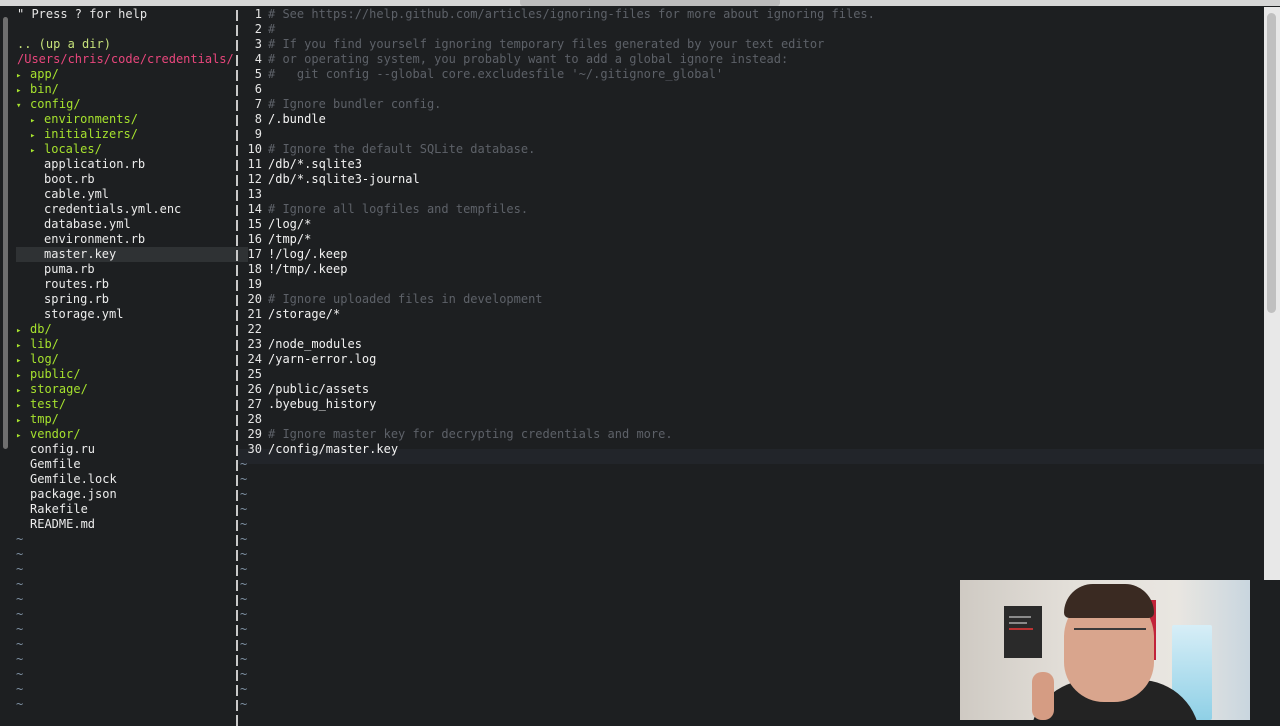  What do you see at coordinates (258, 74) in the screenshot?
I see `line-number: 5` at bounding box center [258, 74].